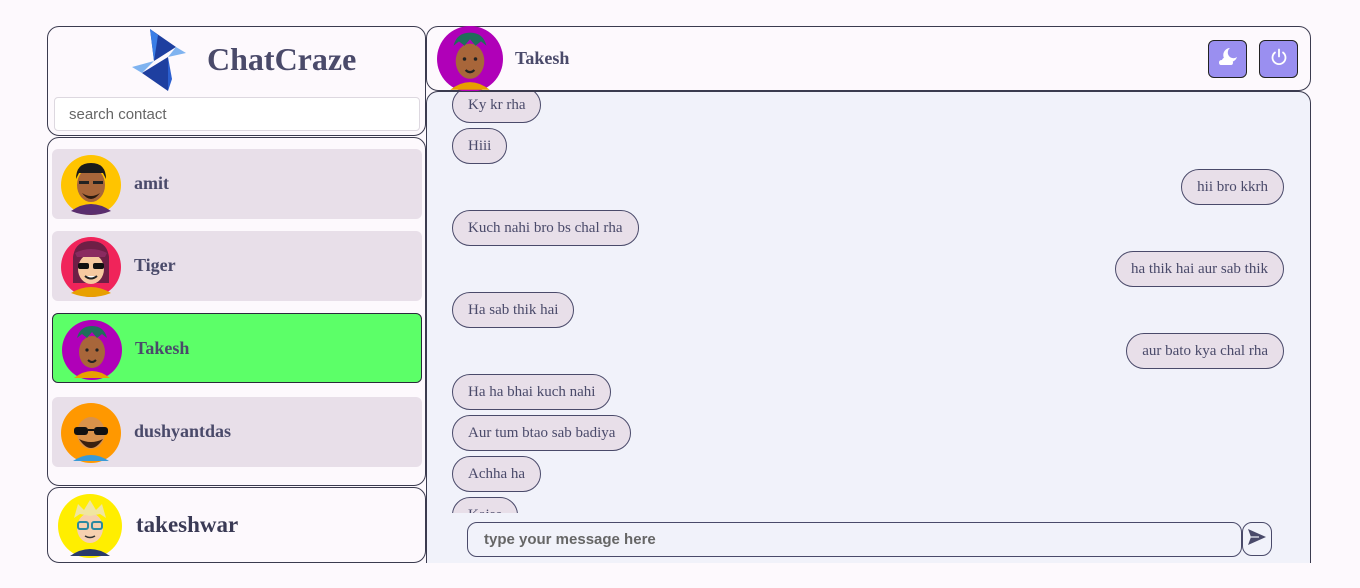  What do you see at coordinates (162, 348) in the screenshot?
I see `contact-name: Takesh` at bounding box center [162, 348].